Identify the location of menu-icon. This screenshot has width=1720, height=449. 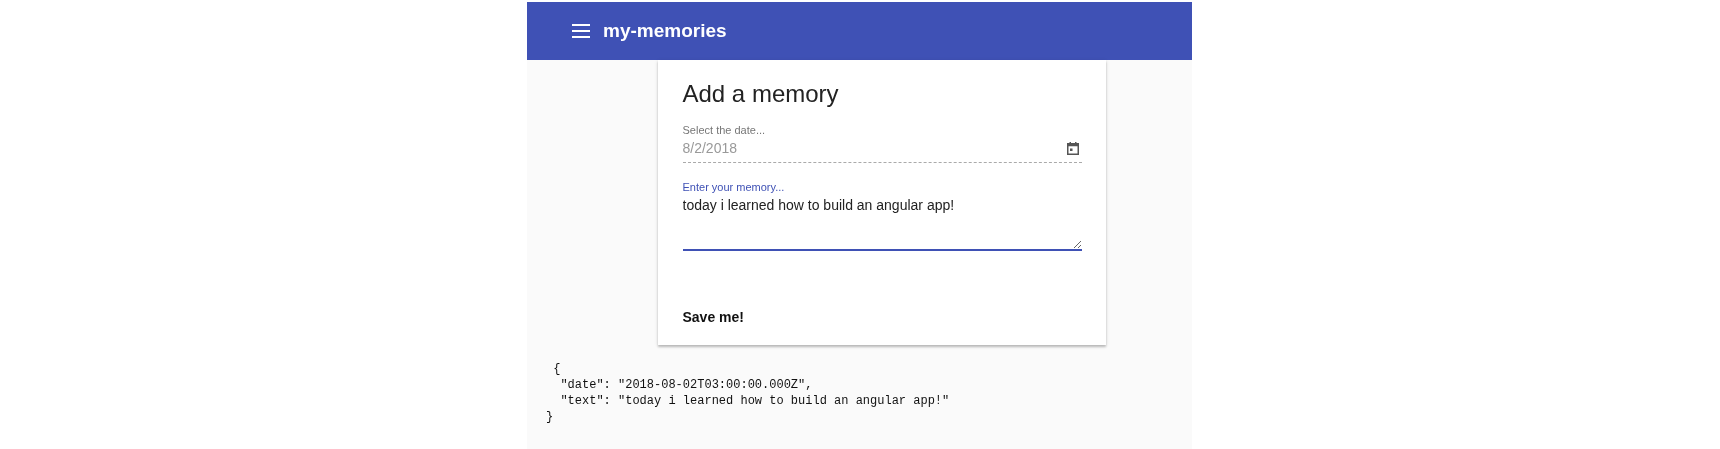
(581, 31).